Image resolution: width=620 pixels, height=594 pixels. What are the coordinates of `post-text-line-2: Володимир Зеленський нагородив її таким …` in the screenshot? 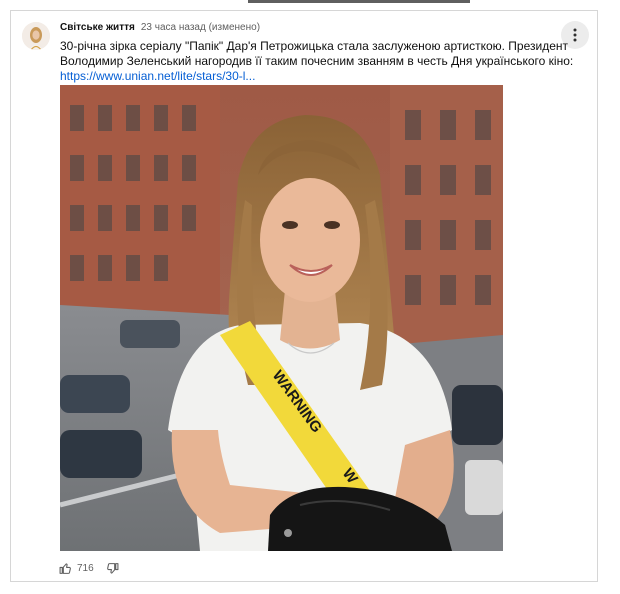 It's located at (317, 61).